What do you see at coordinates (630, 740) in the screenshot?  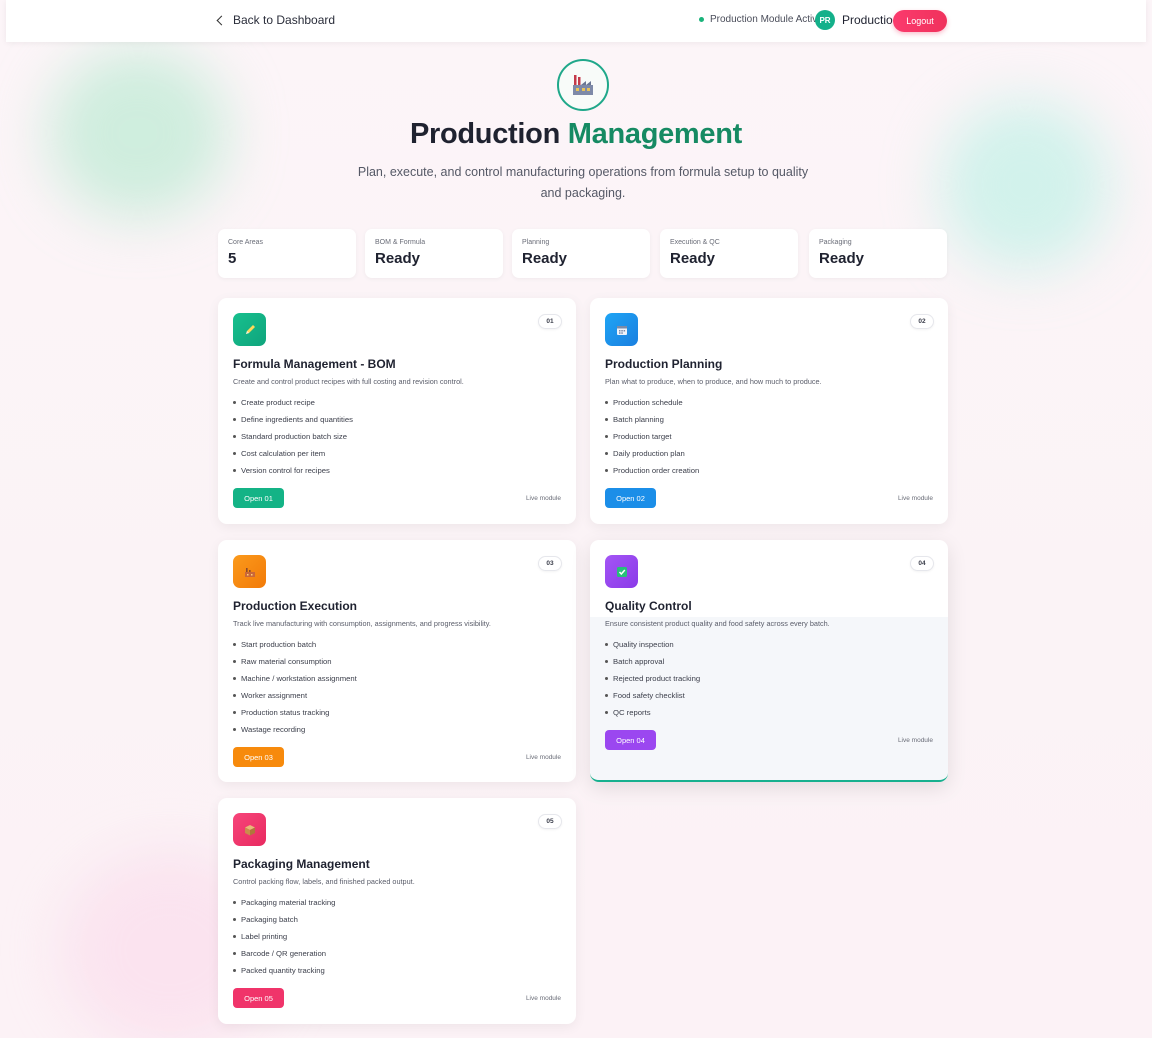 I see `open-quality-button: Open 04` at bounding box center [630, 740].